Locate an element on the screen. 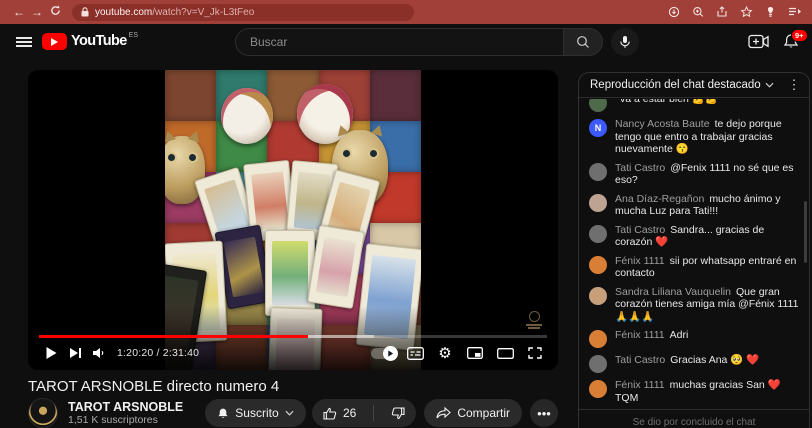  chat-mode-selector: Reproducción del chat destacado is located at coordinates (675, 85).